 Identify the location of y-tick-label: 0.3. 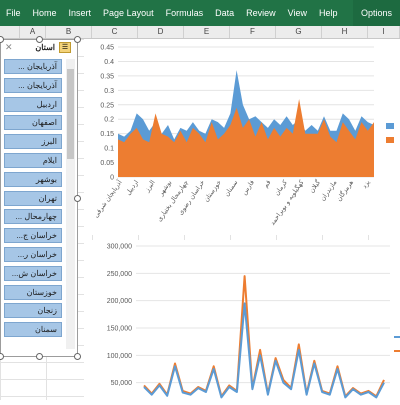
(109, 91).